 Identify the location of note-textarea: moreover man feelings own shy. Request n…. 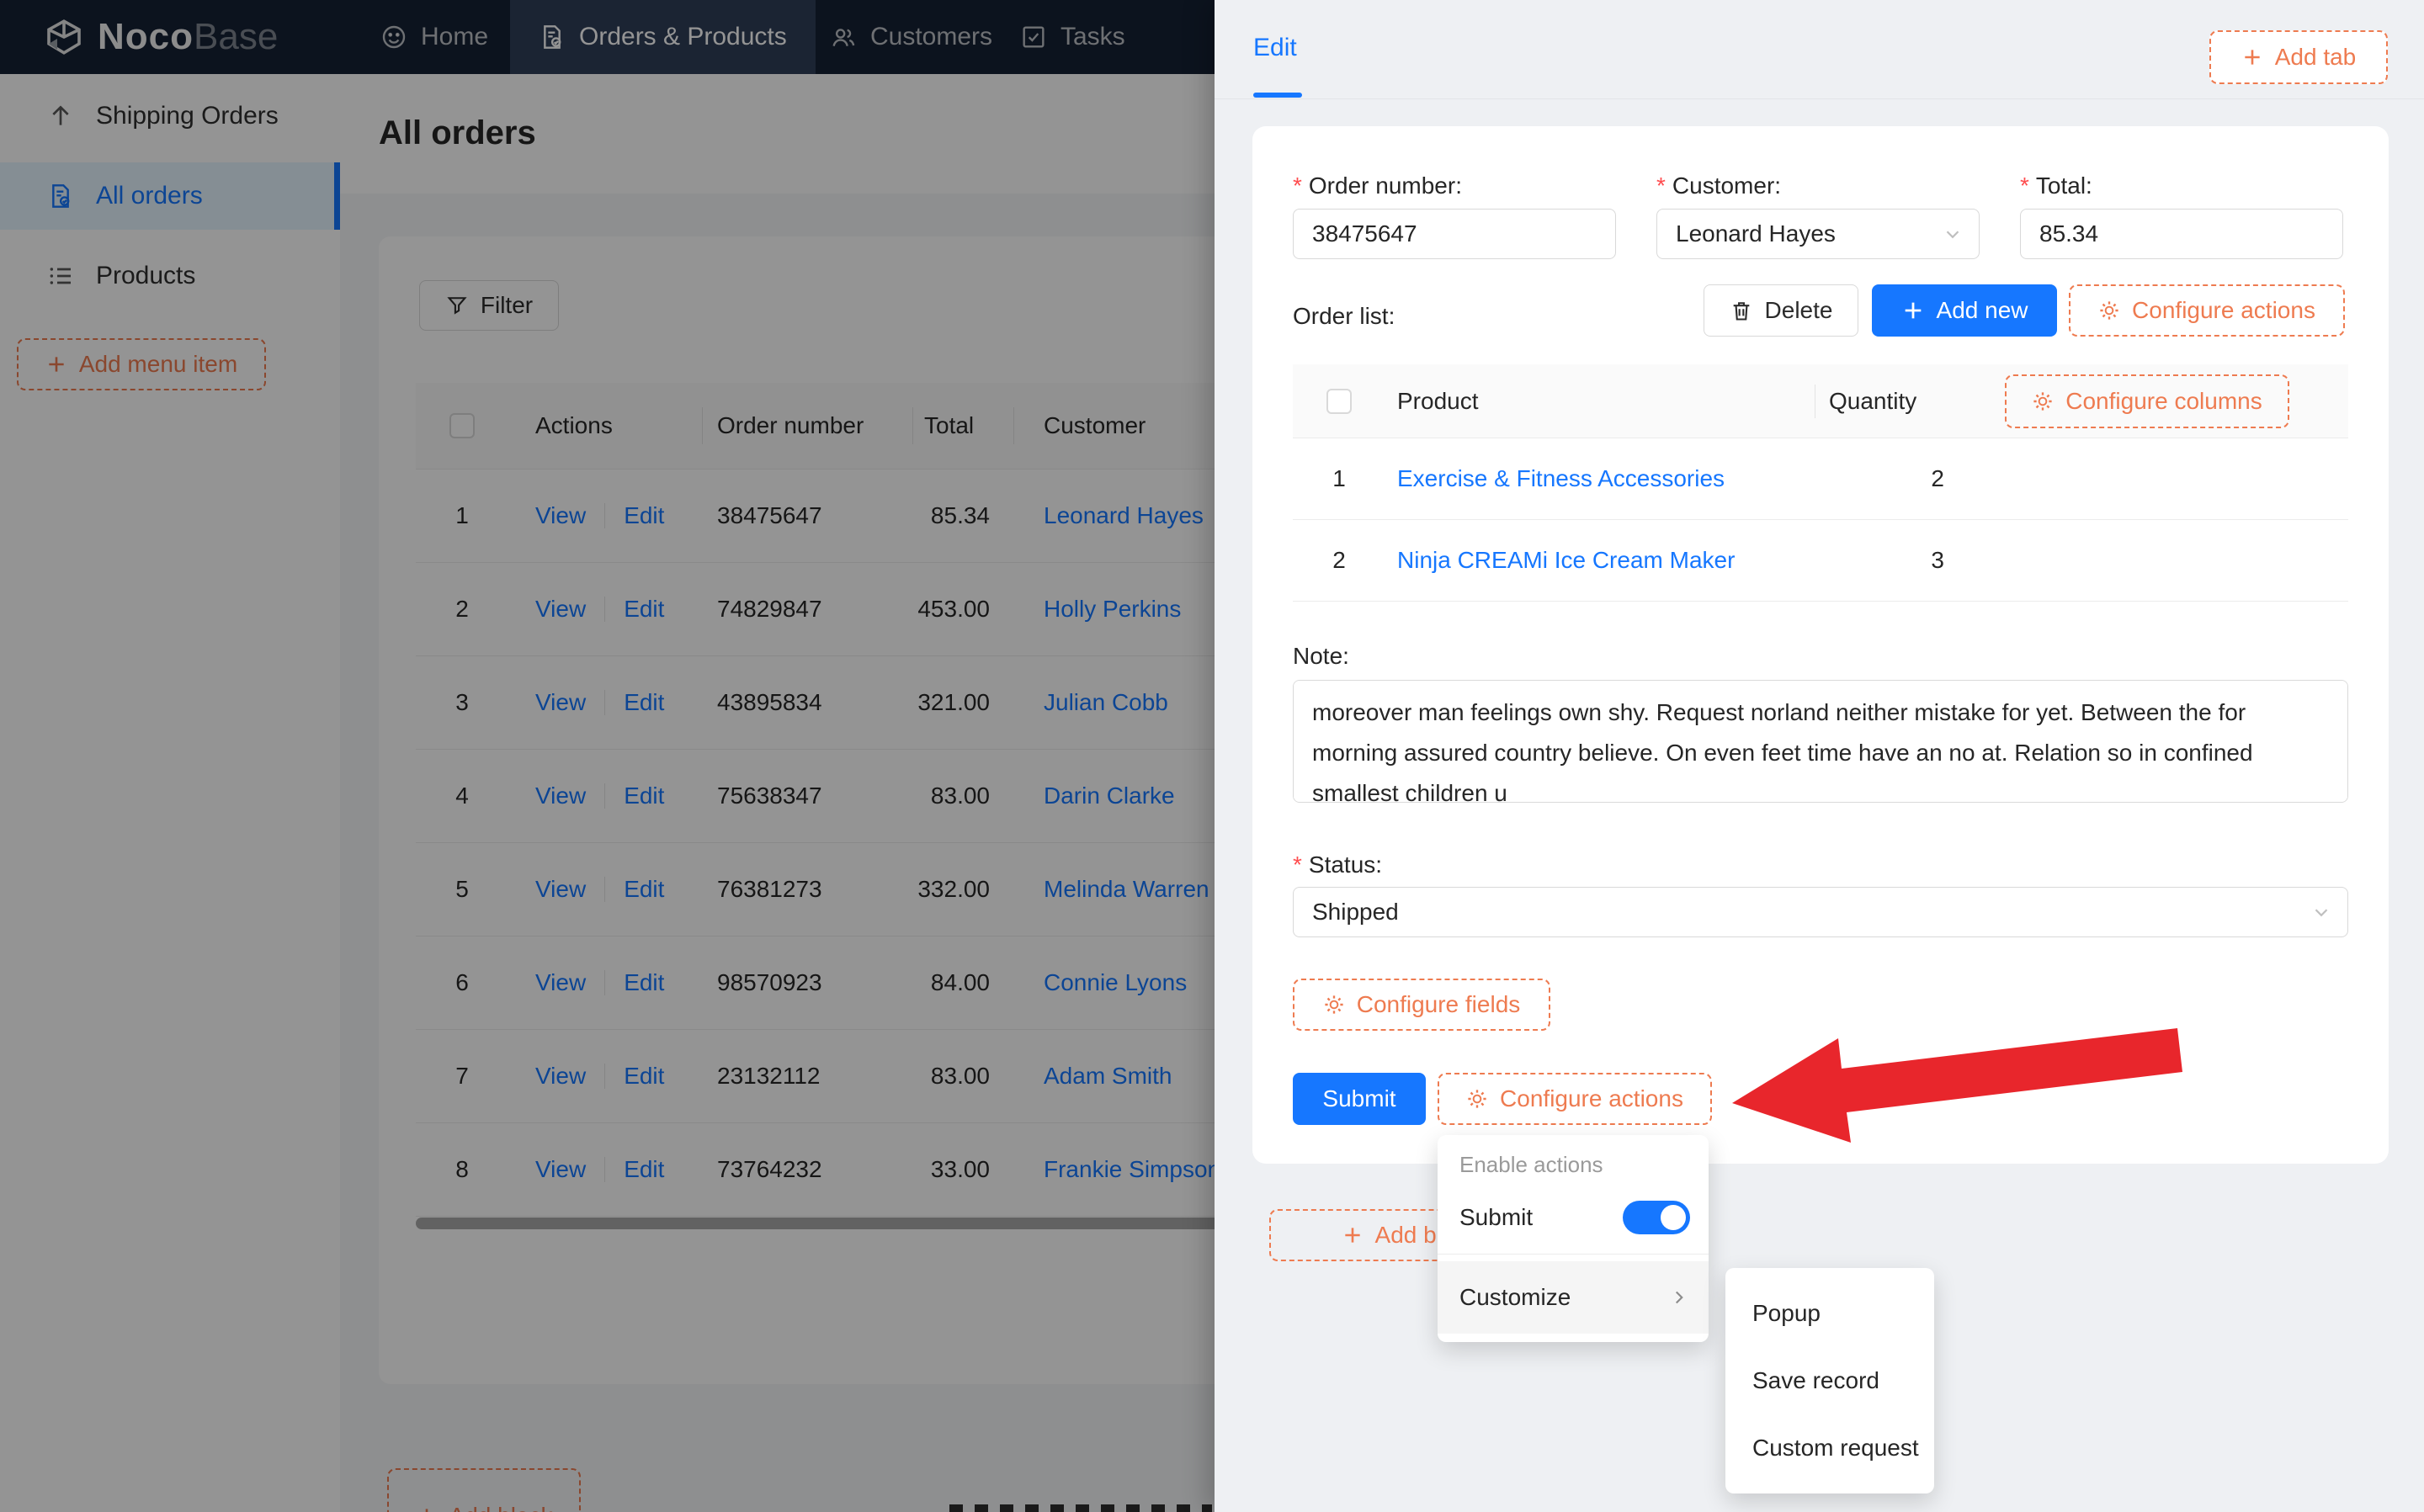
(1820, 741).